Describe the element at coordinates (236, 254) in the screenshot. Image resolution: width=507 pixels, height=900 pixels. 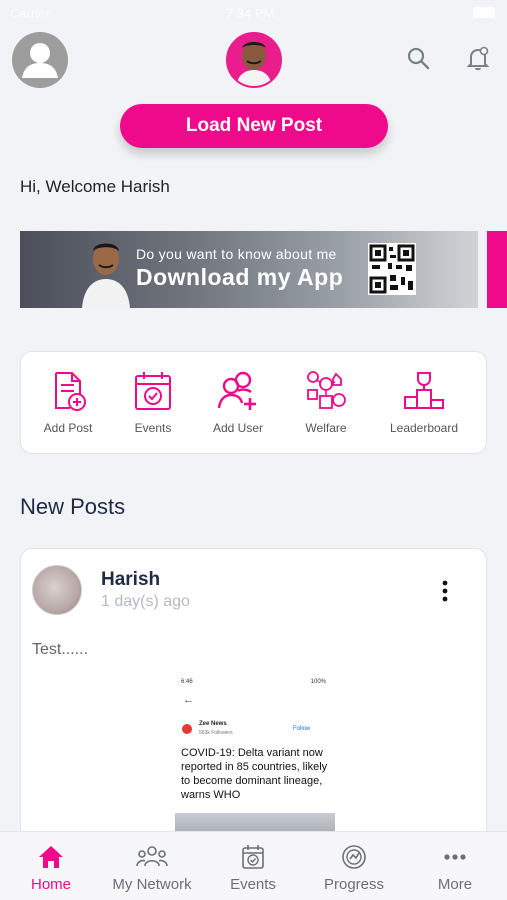
I see `banner-line1: Do you want to know about me` at that location.